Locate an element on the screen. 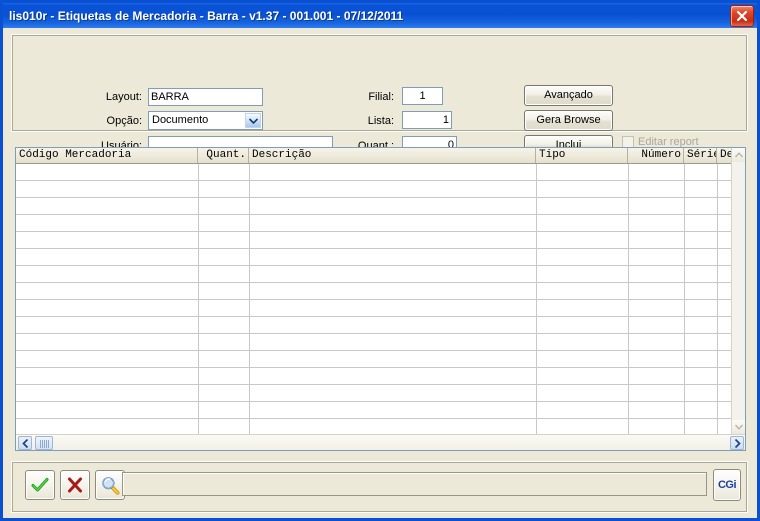  close-icon is located at coordinates (742, 16).